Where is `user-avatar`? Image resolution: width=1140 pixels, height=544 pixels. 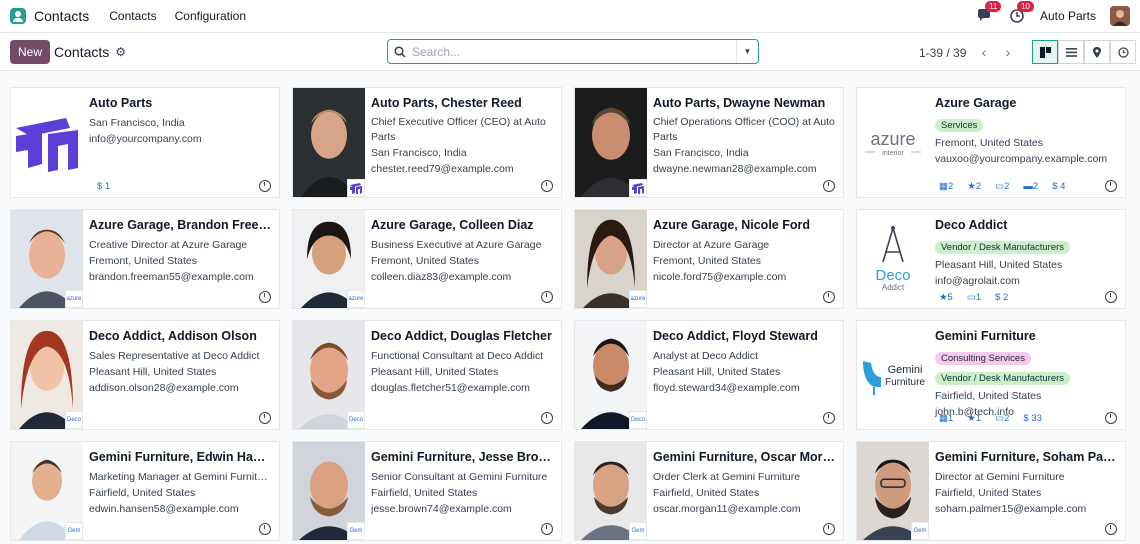 user-avatar is located at coordinates (1120, 16).